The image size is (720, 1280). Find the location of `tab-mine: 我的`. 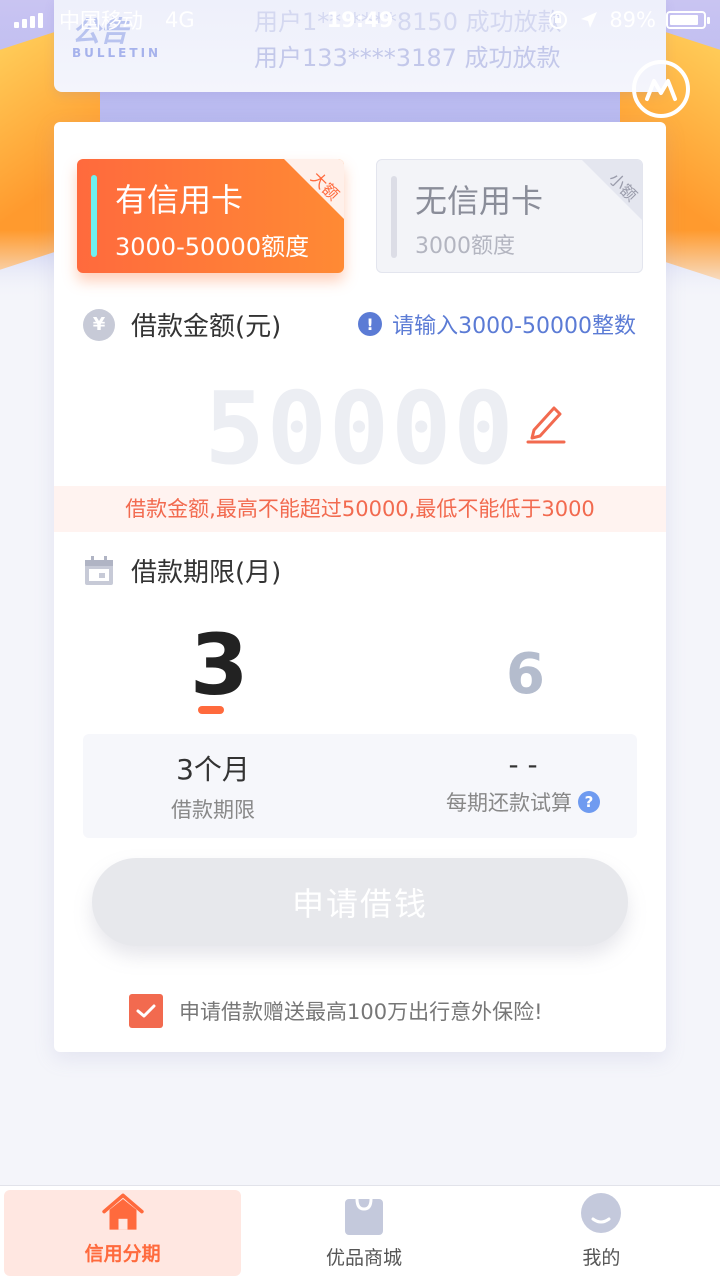

tab-mine: 我的 is located at coordinates (601, 1233).